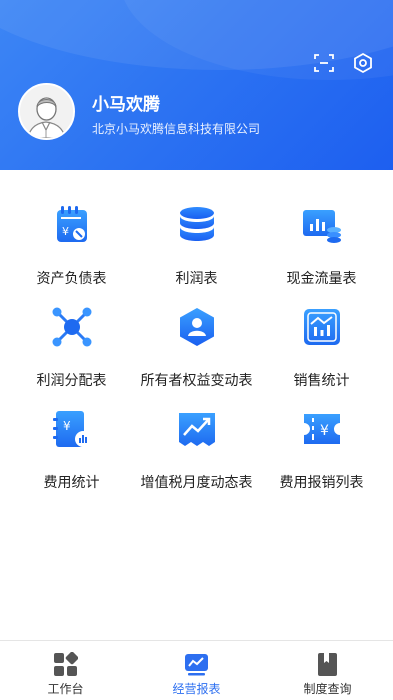  Describe the element at coordinates (322, 226) in the screenshot. I see `cash-flow-icon` at that location.